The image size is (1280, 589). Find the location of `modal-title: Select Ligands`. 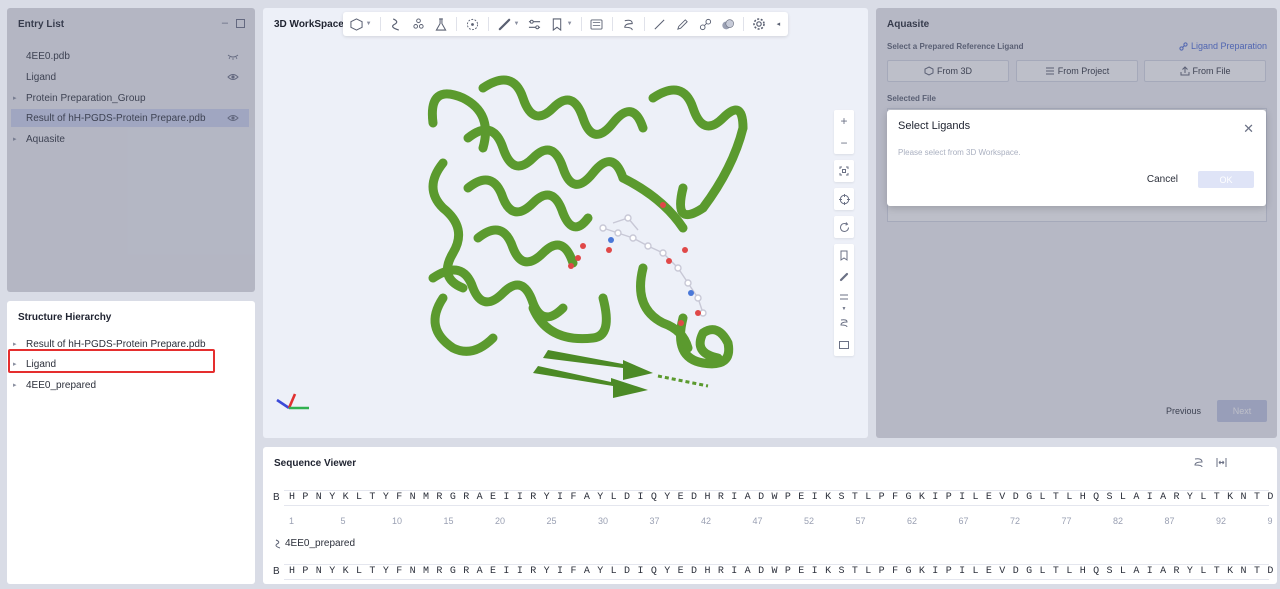

modal-title: Select Ligands is located at coordinates (934, 126).